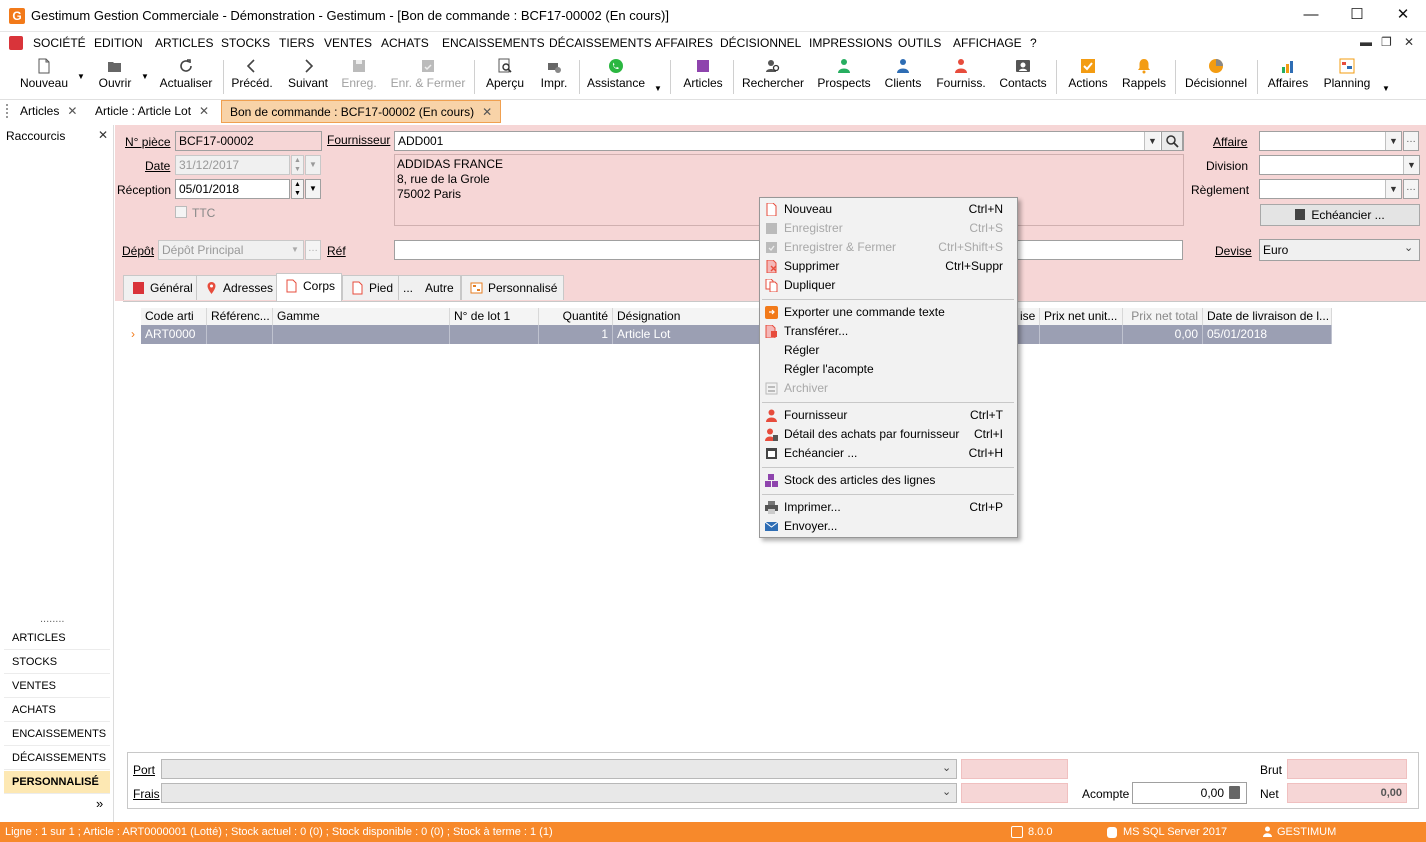 Image resolution: width=1426 pixels, height=842 pixels. Describe the element at coordinates (919, 43) in the screenshot. I see `menu-outils: OUTILS` at that location.